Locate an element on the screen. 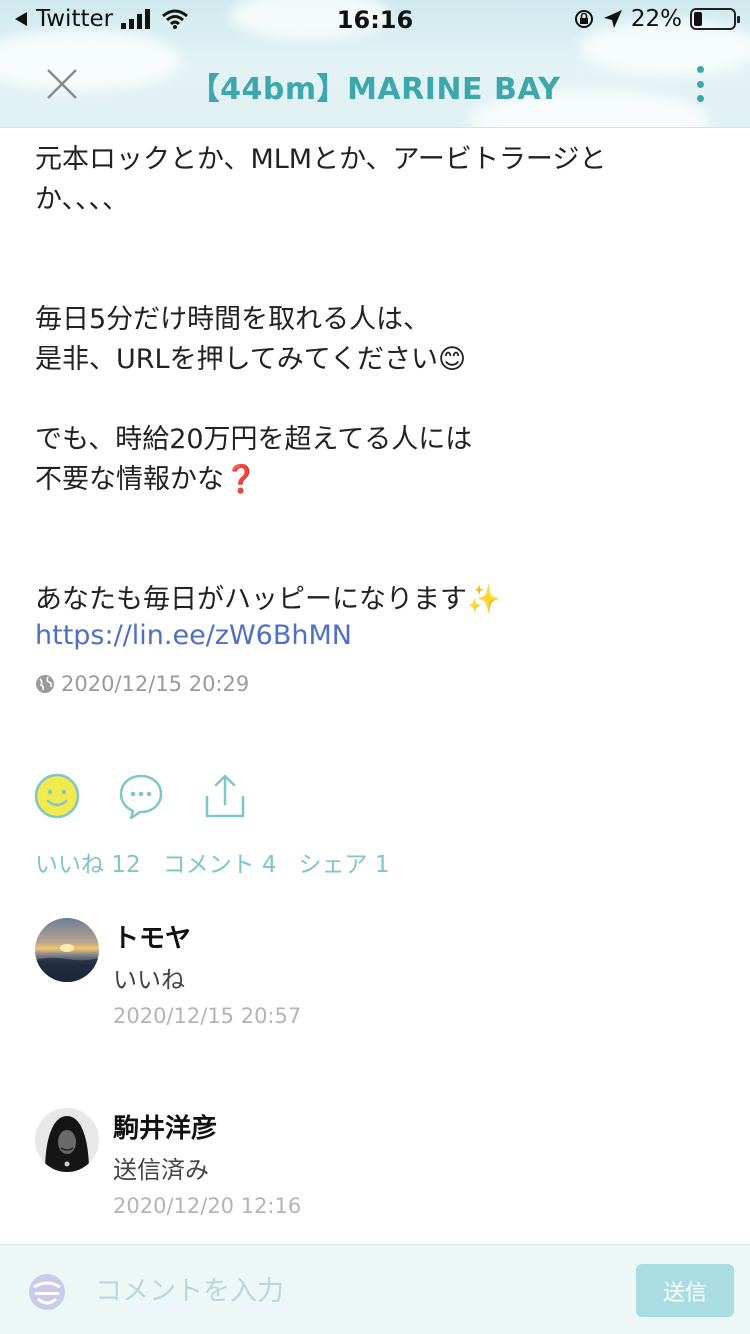 This screenshot has width=750, height=1334. comment-time: 2020/12/15 20:57 is located at coordinates (207, 1016).